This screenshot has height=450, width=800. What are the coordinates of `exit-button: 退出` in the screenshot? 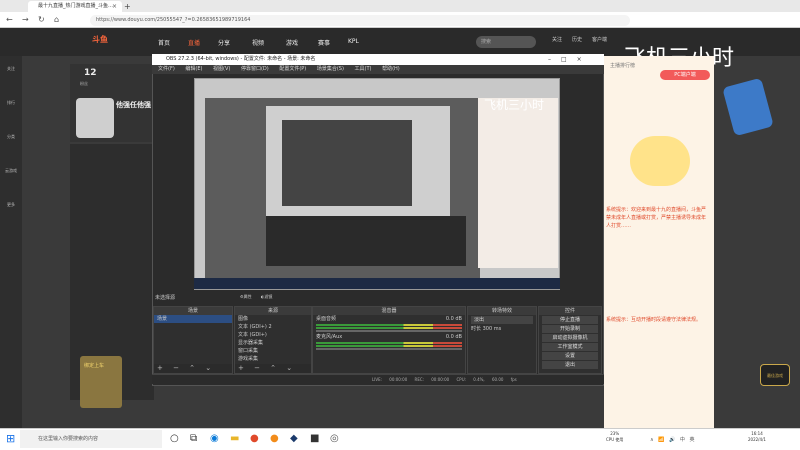 It's located at (570, 365).